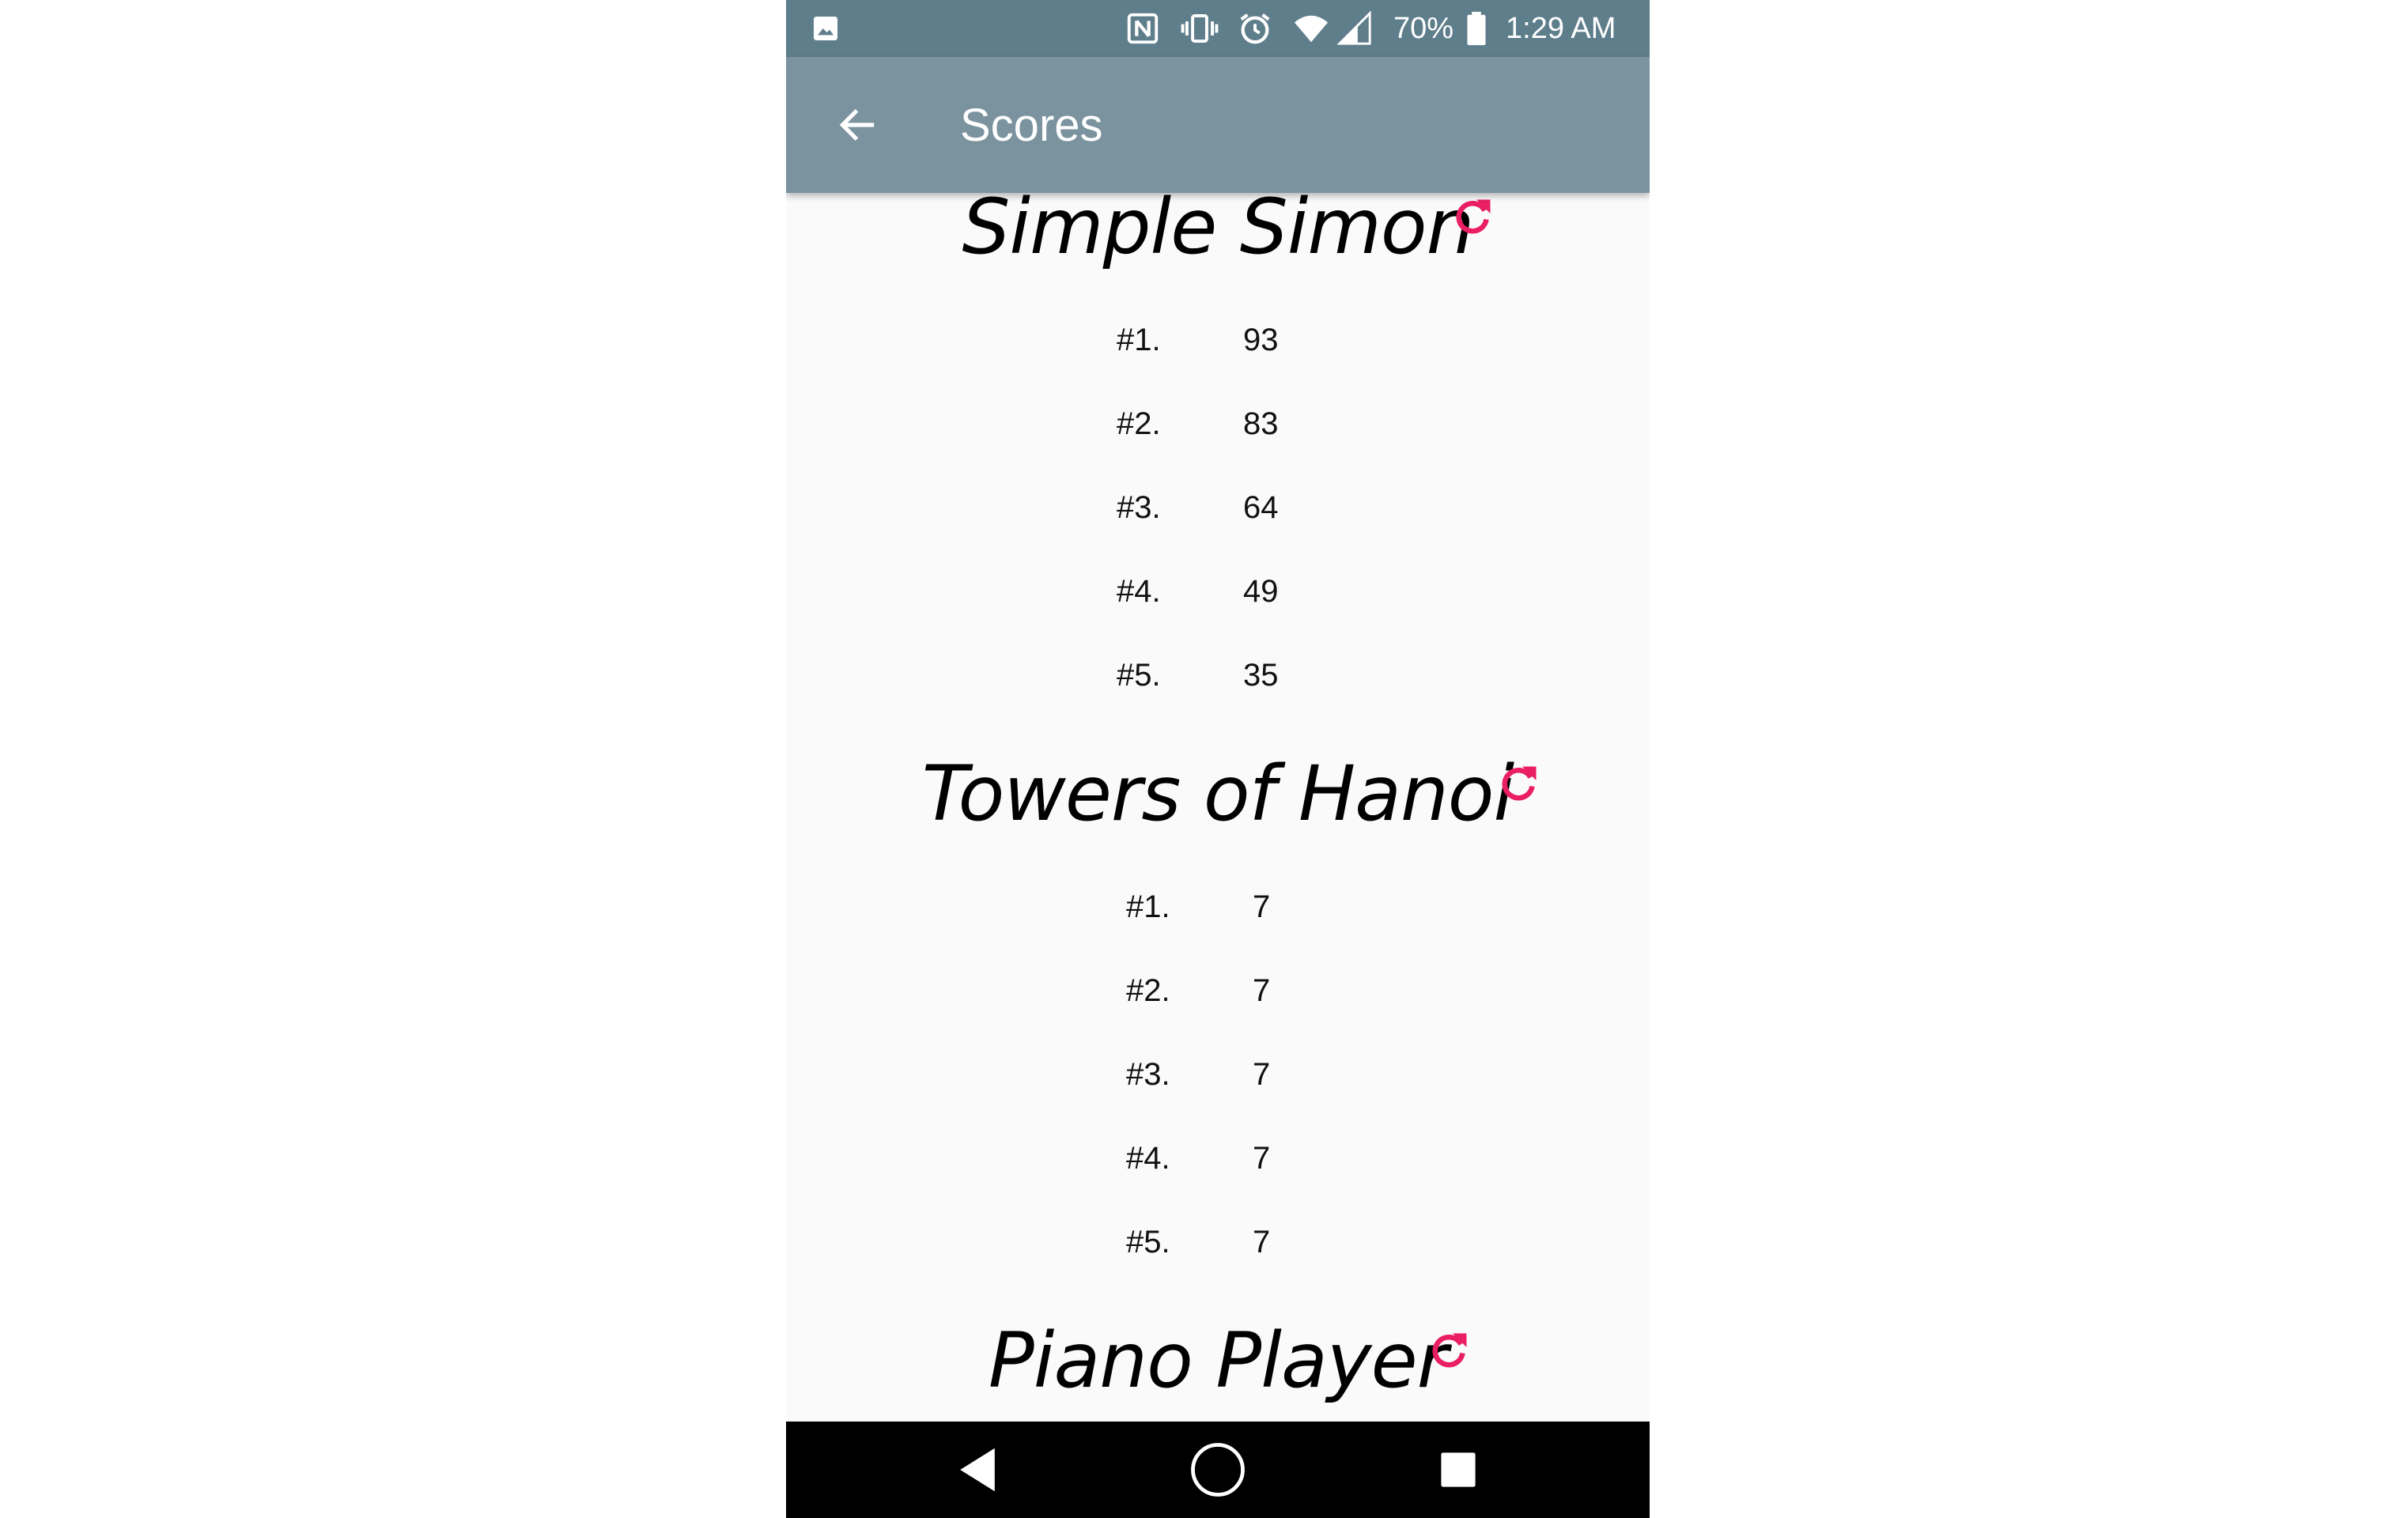 The height and width of the screenshot is (1518, 2408). Describe the element at coordinates (1423, 28) in the screenshot. I see `battery-percent: 70%` at that location.